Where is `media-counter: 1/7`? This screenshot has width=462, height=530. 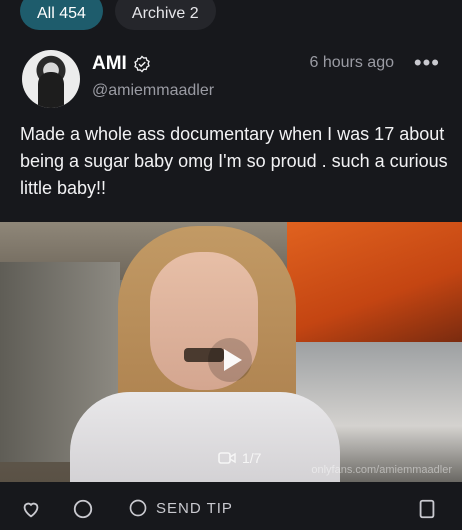
media-counter: 1/7 is located at coordinates (239, 458).